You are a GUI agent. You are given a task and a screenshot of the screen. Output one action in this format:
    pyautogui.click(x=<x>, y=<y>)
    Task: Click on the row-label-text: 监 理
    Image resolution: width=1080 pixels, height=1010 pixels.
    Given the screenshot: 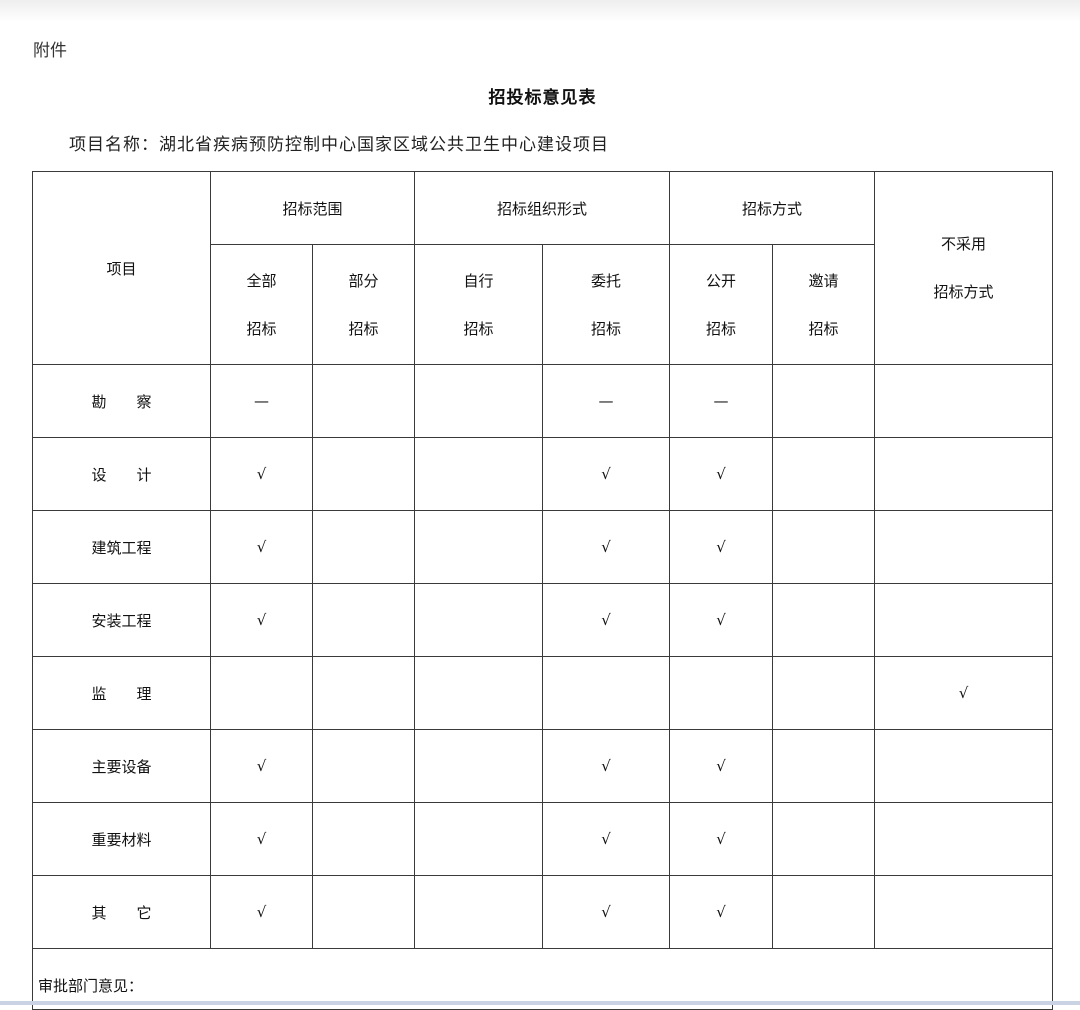 What is the action you would take?
    pyautogui.click(x=121, y=693)
    